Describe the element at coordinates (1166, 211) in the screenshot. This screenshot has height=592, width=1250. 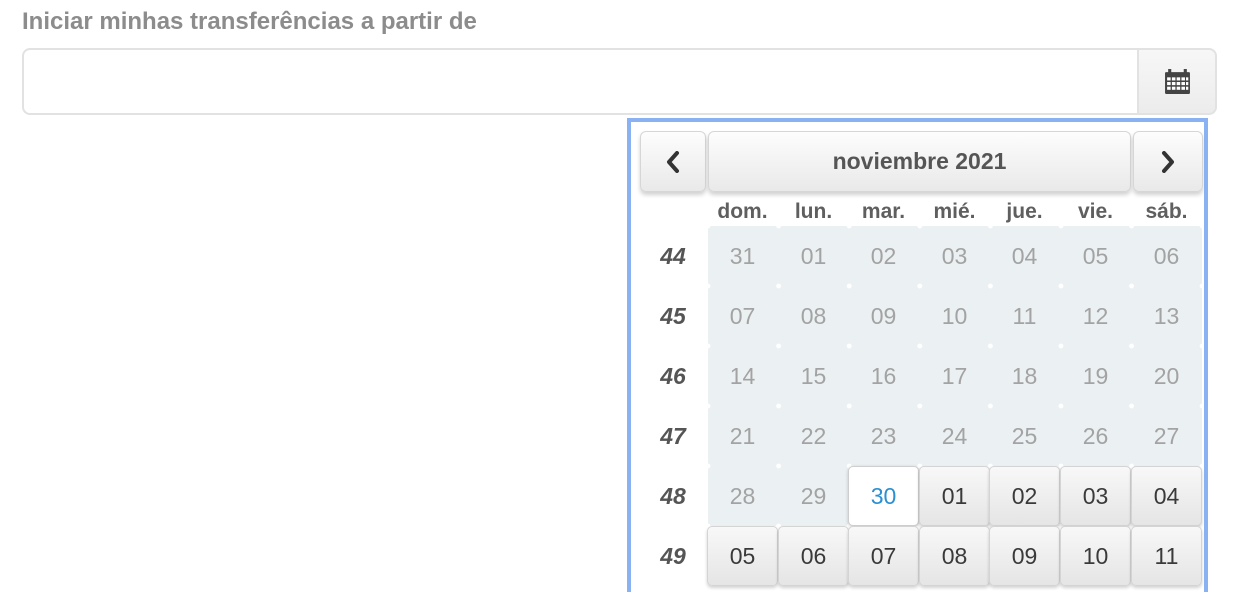
I see `weekday-header: sáb.` at that location.